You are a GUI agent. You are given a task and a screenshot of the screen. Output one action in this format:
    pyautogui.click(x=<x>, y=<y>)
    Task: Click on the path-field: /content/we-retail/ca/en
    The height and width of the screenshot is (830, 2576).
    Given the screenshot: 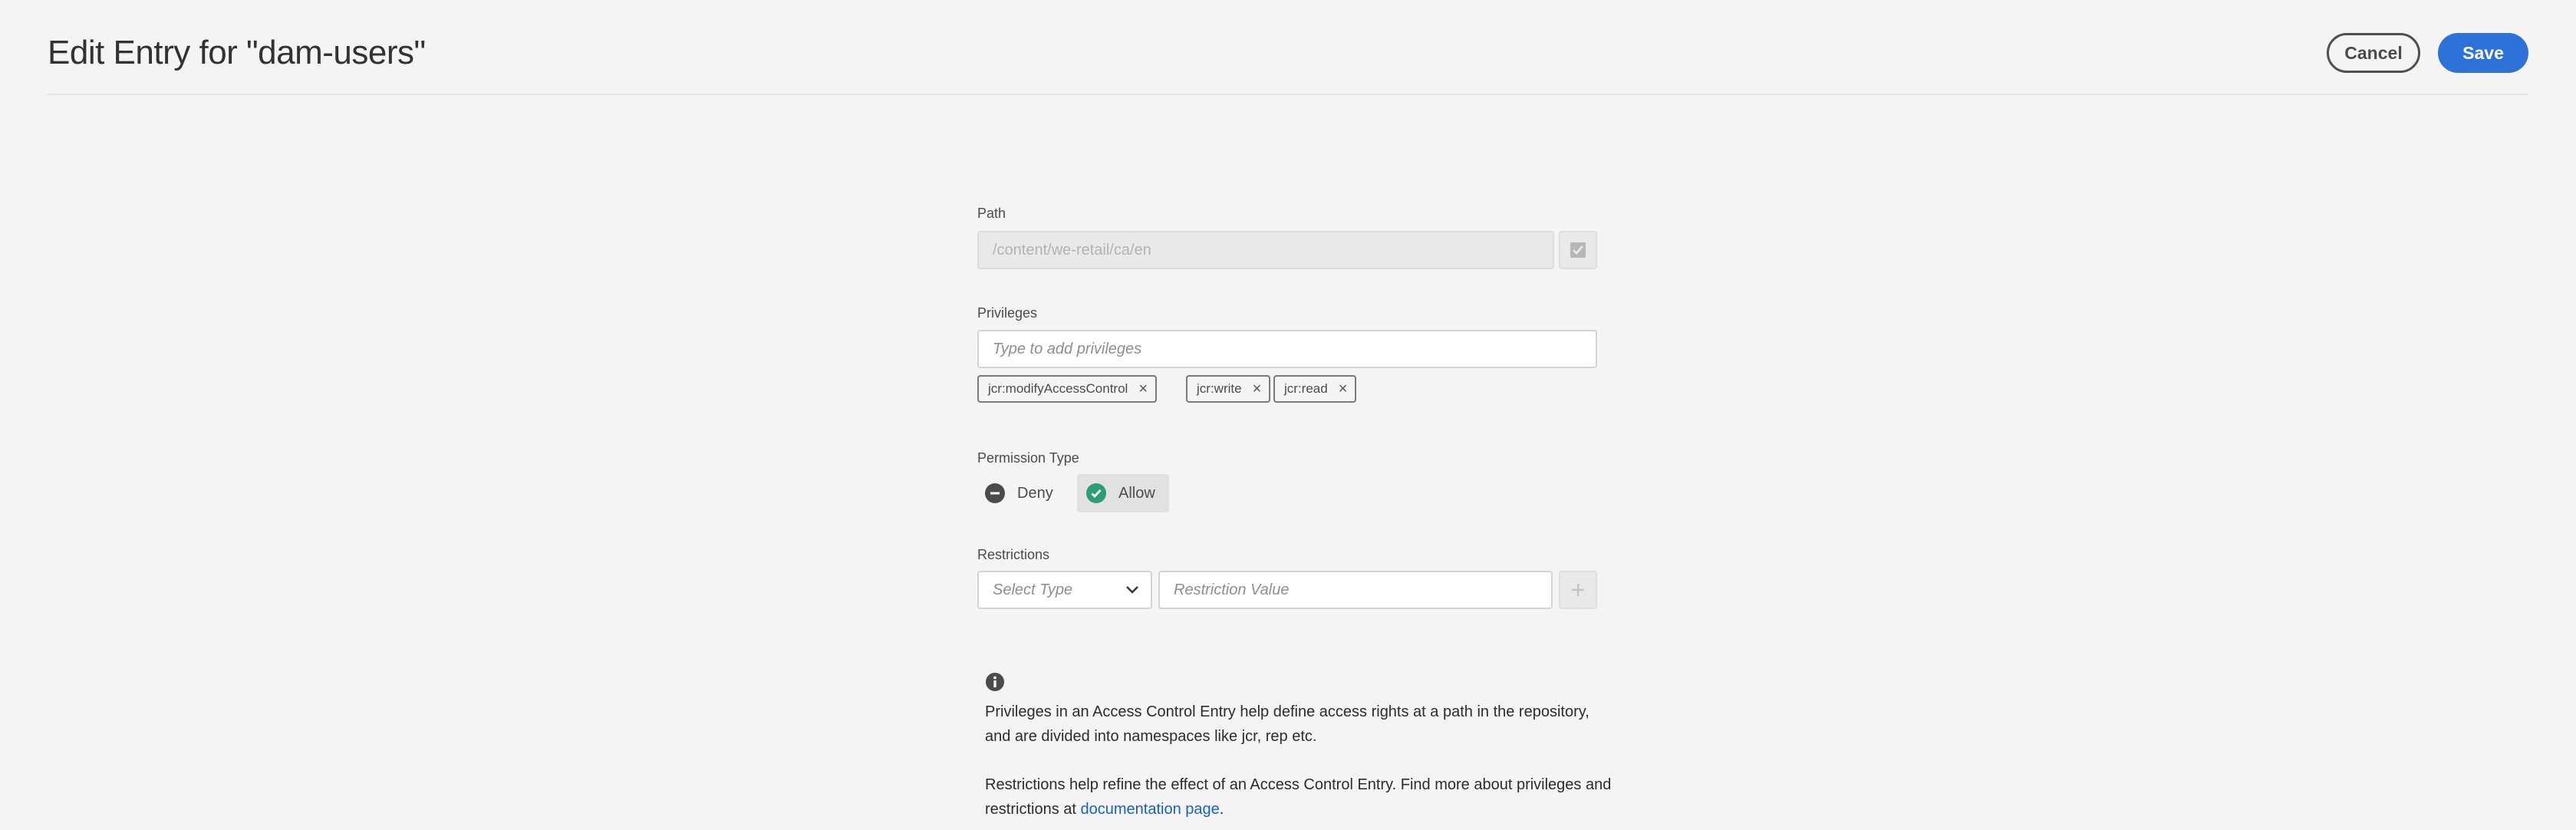 What is the action you would take?
    pyautogui.click(x=1265, y=250)
    